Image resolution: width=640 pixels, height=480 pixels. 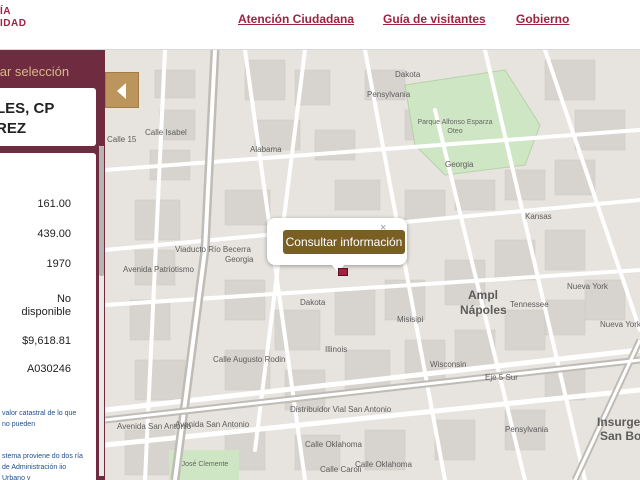 What do you see at coordinates (101, 211) in the screenshot?
I see `sidebar-scrollbar-thumb` at bounding box center [101, 211].